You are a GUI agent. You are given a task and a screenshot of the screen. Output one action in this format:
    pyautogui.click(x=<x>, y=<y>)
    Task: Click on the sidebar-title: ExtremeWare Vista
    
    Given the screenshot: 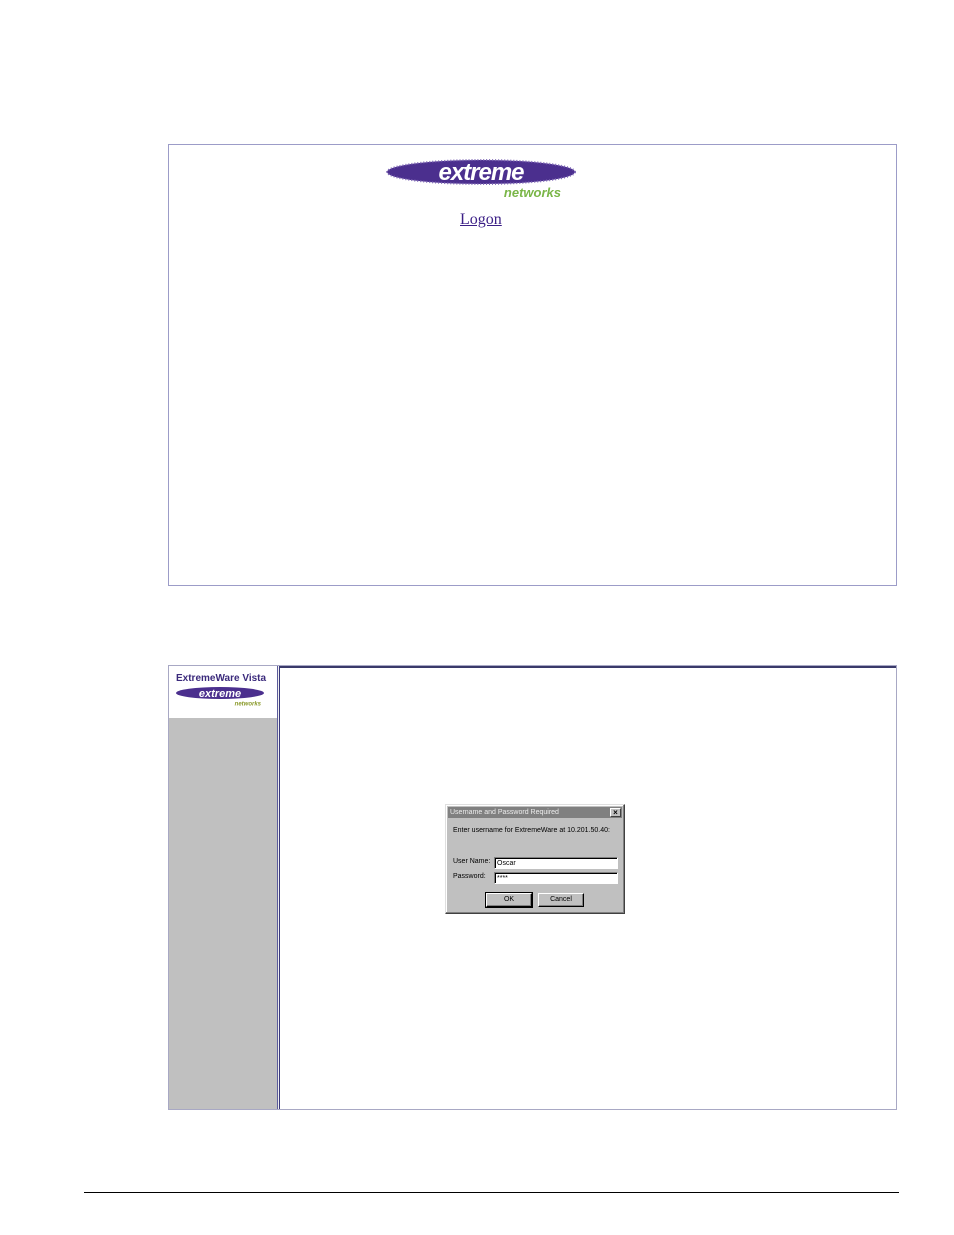 What is the action you would take?
    pyautogui.click(x=221, y=678)
    